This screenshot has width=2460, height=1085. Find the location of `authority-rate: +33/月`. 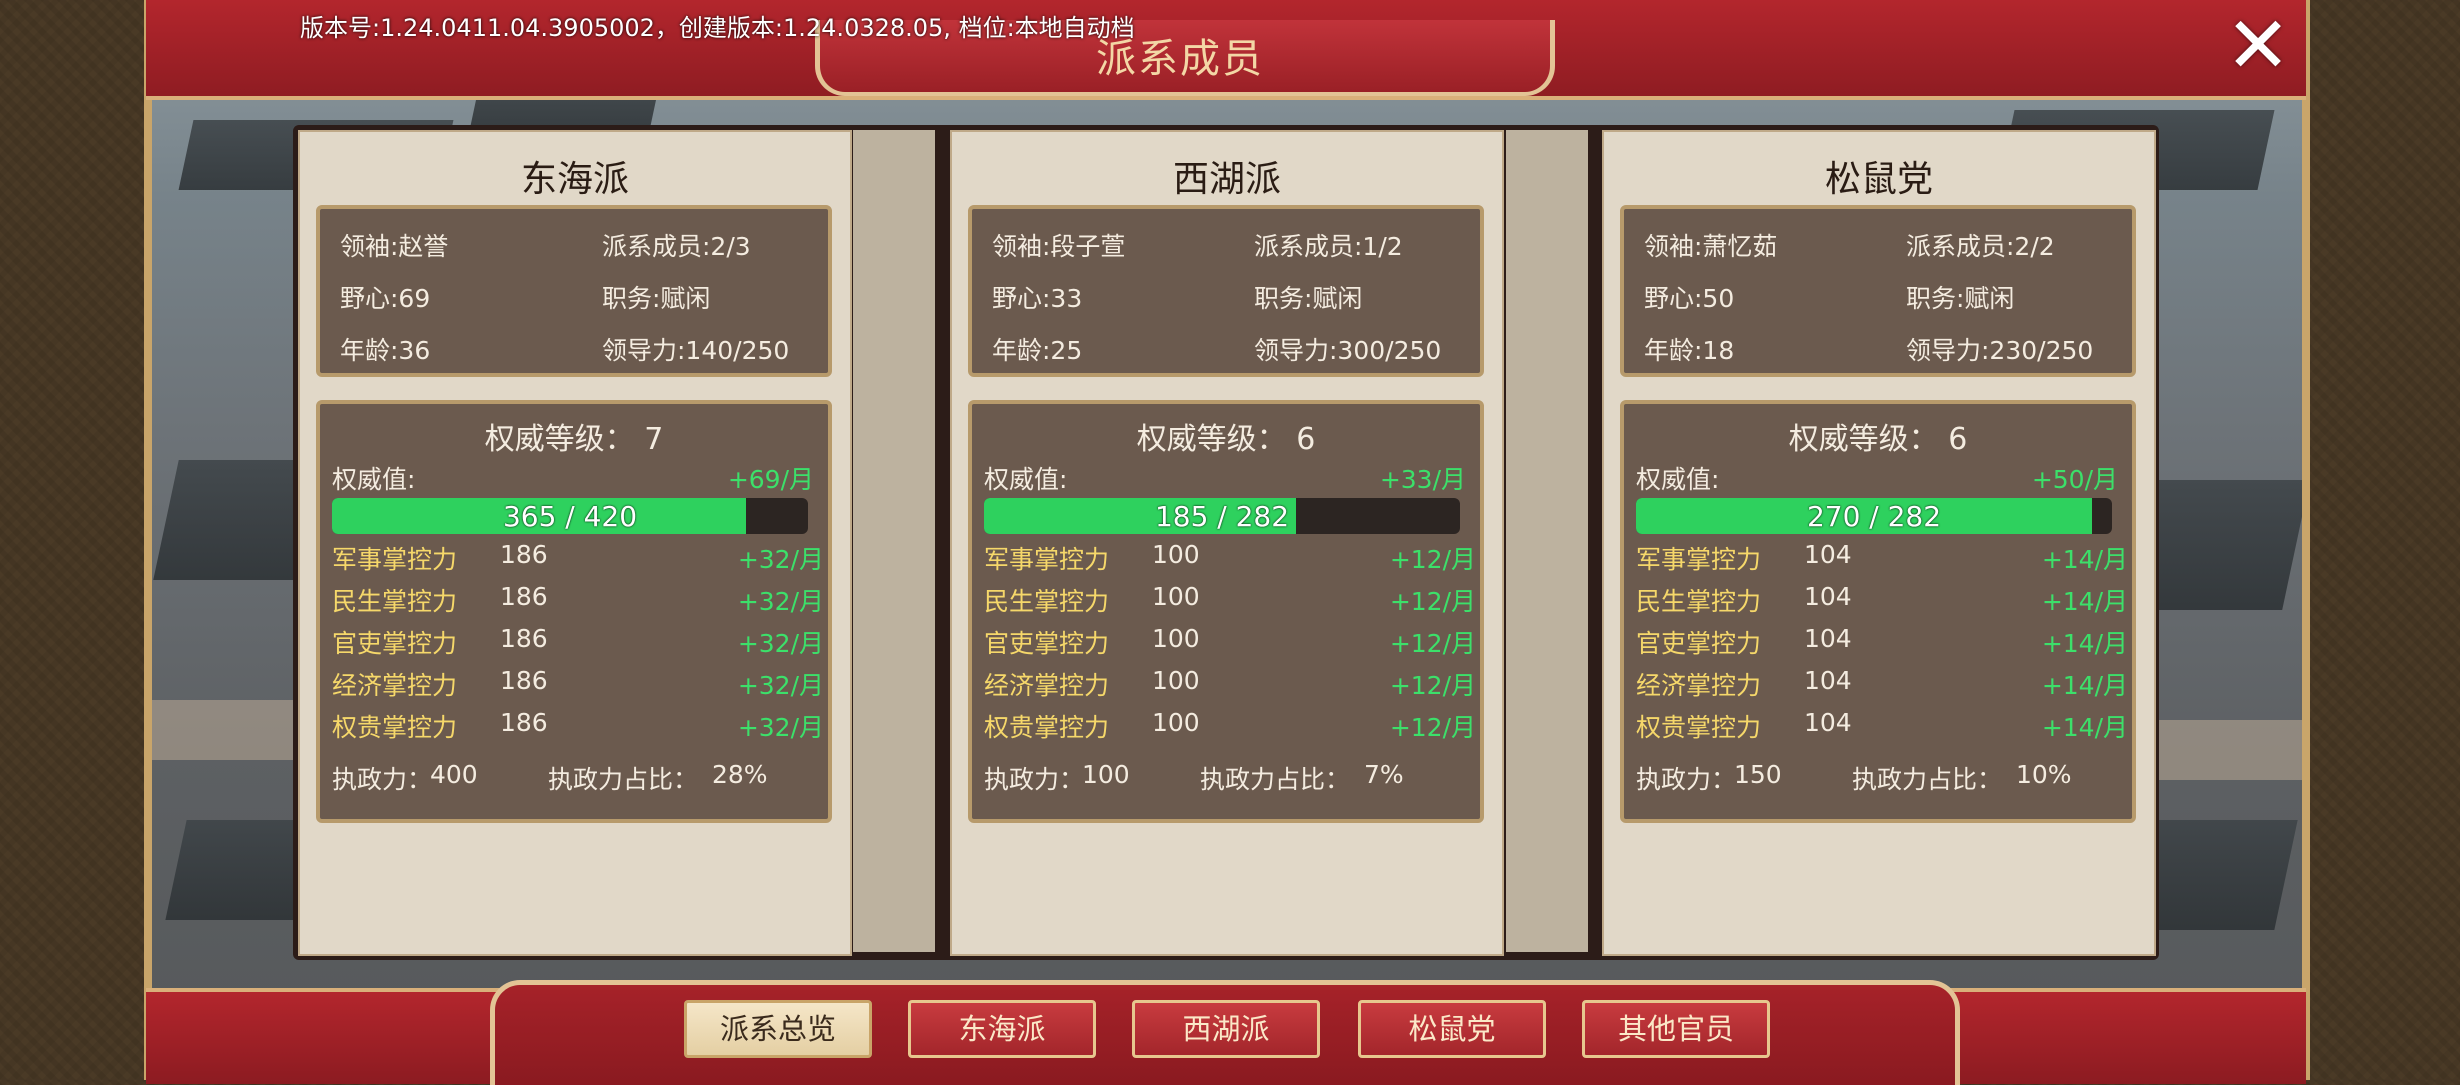

authority-rate: +33/月 is located at coordinates (1422, 479).